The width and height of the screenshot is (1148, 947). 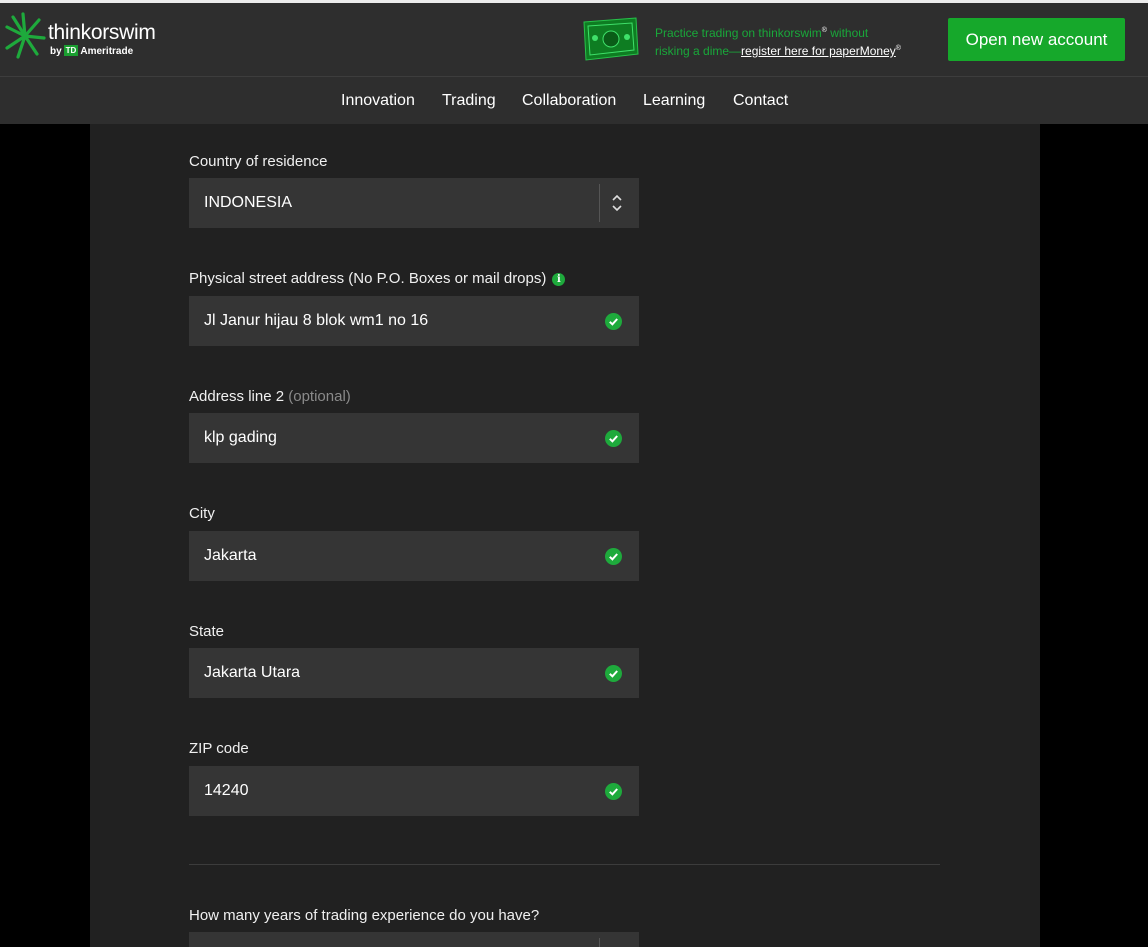 I want to click on starburst-logo-icon, so click(x=25, y=35).